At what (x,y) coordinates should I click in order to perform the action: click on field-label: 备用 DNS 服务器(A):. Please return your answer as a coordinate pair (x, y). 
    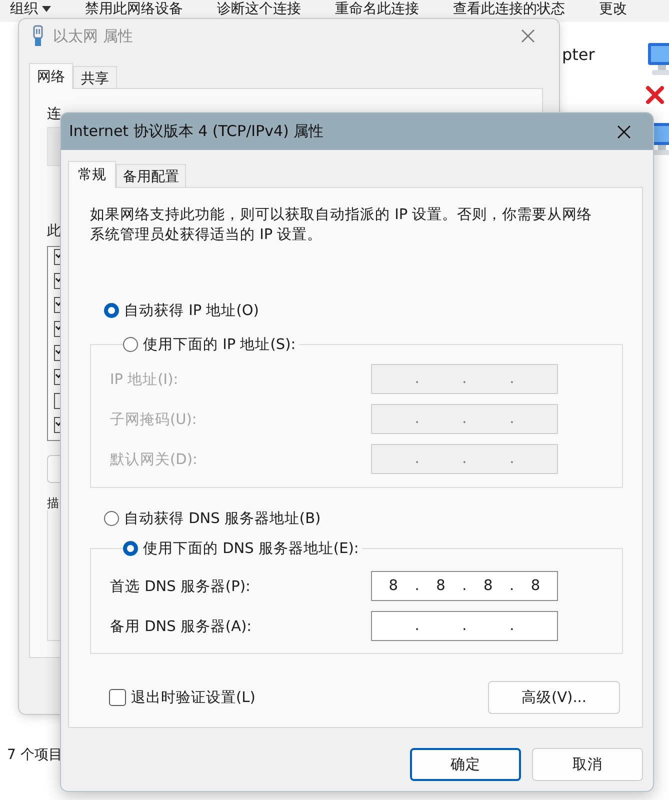
    Looking at the image, I should click on (181, 627).